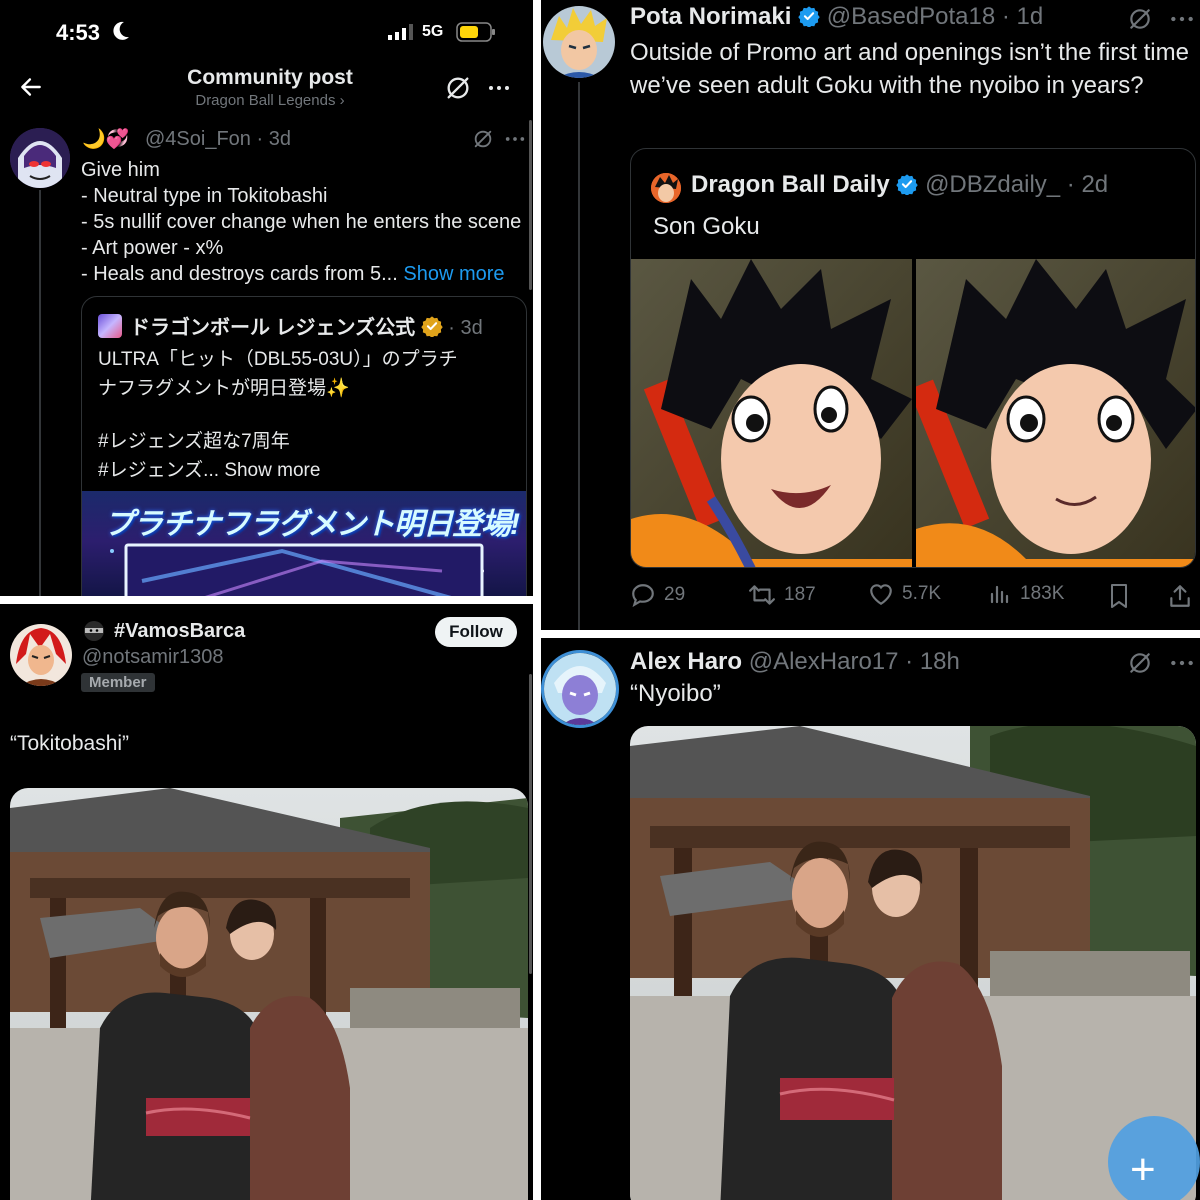  What do you see at coordinates (224, 388) in the screenshot?
I see `quote-line: ナフラグメントが明日登場✨` at bounding box center [224, 388].